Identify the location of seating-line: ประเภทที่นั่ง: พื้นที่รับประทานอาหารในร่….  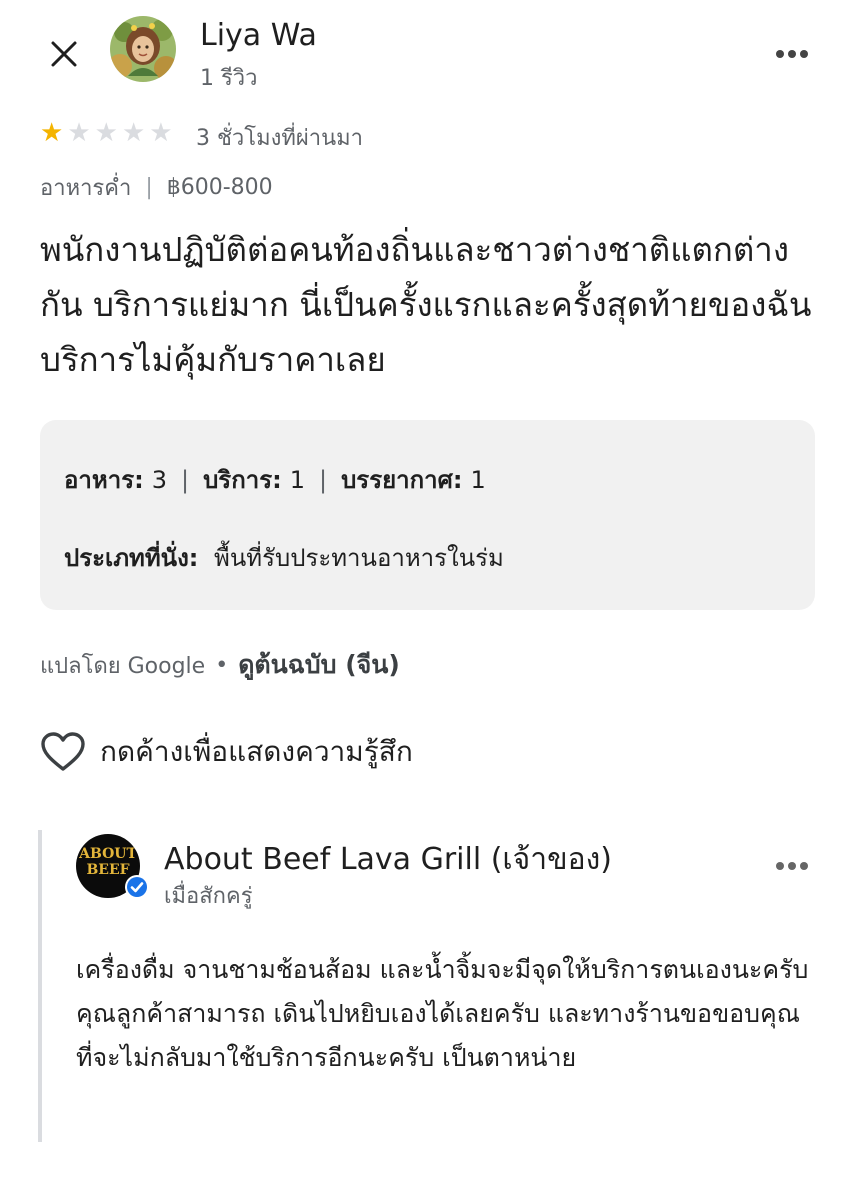
(284, 557).